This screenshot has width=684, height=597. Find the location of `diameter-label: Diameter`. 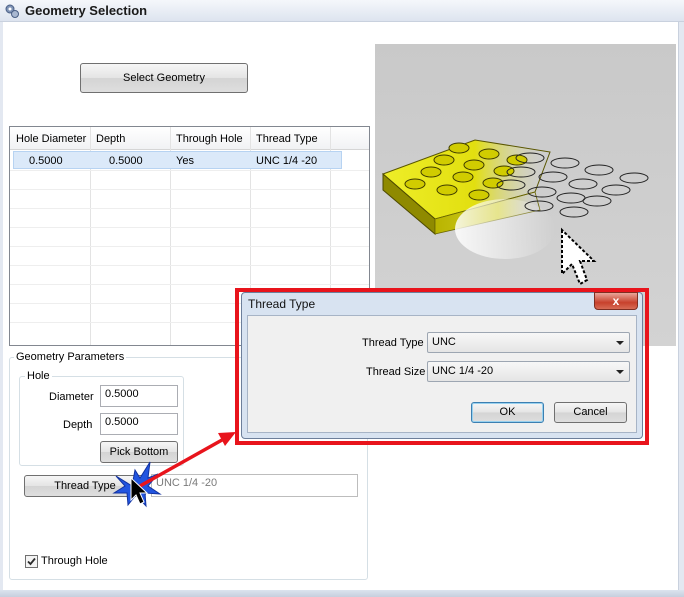

diameter-label: Diameter is located at coordinates (71, 397).